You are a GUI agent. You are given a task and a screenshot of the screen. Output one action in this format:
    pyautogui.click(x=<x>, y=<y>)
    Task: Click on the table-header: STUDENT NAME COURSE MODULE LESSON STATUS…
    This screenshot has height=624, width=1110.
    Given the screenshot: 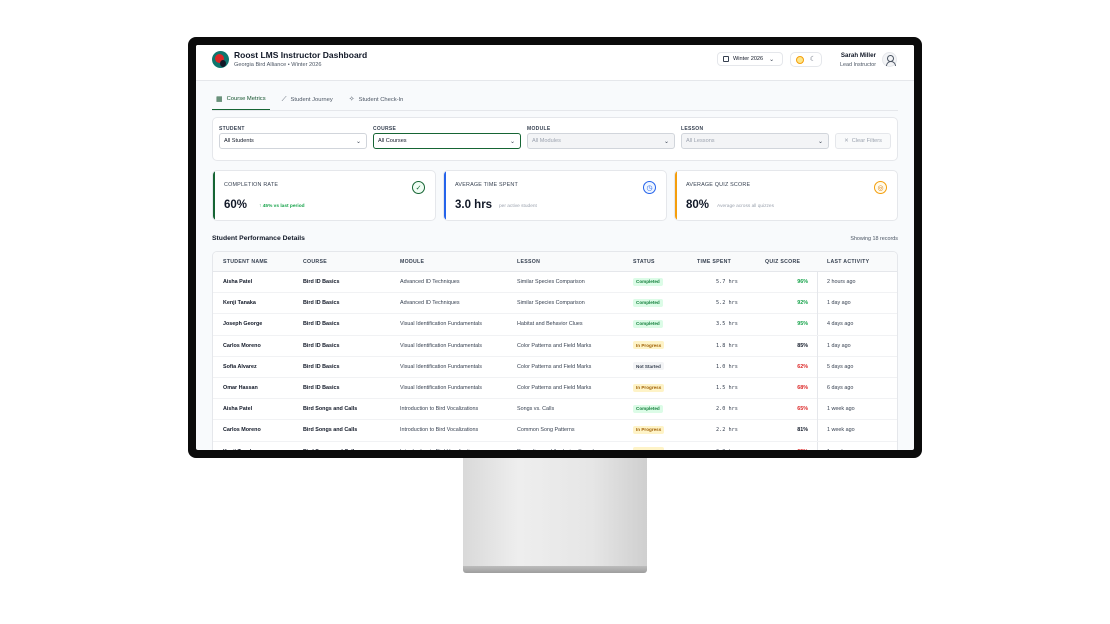 What is the action you would take?
    pyautogui.click(x=555, y=262)
    